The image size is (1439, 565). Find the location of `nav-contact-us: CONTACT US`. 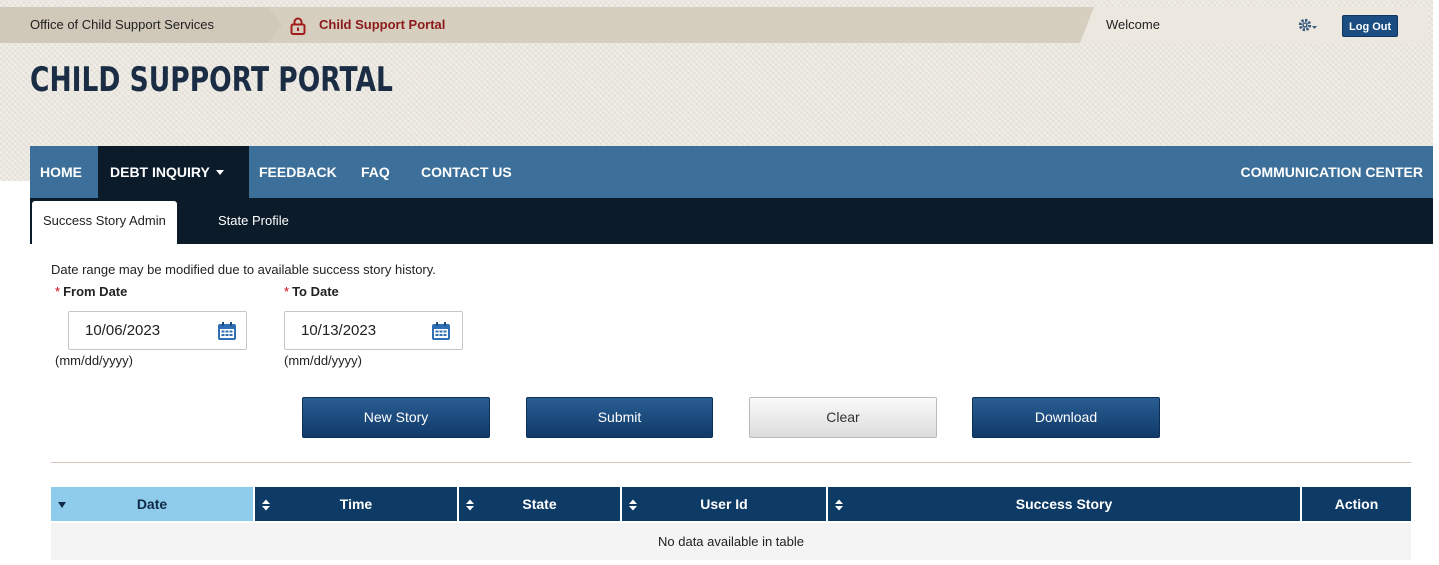

nav-contact-us: CONTACT US is located at coordinates (466, 172).